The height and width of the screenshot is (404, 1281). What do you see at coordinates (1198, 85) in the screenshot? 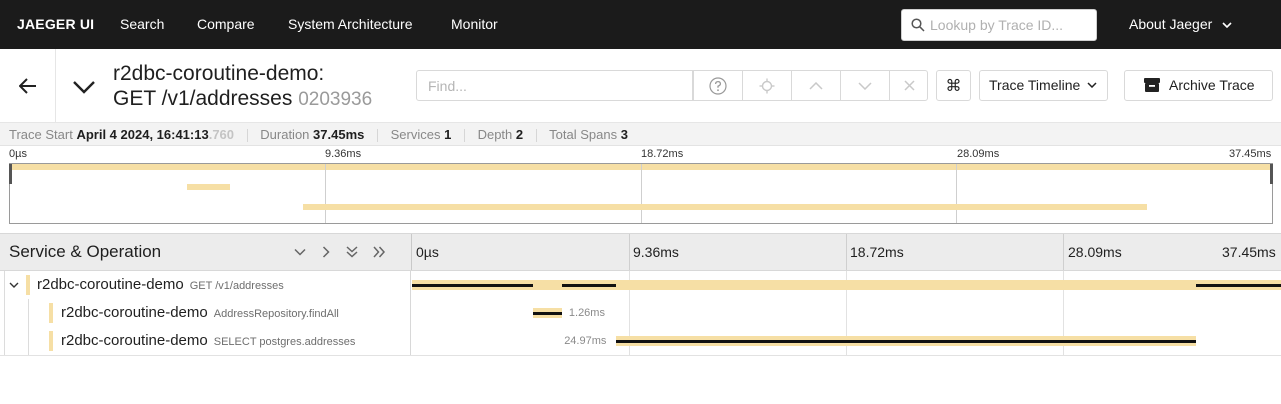
I see `archive-trace-button: Archive Trace` at bounding box center [1198, 85].